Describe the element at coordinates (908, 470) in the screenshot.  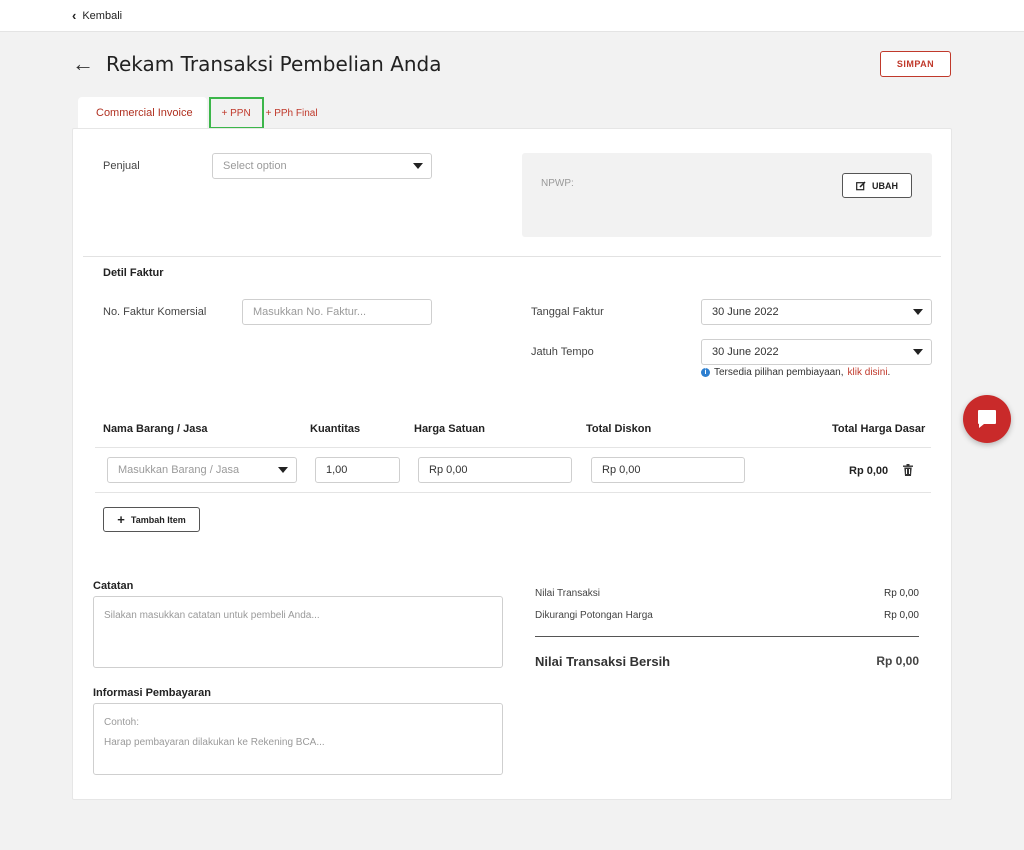
I see `trash-icon` at that location.